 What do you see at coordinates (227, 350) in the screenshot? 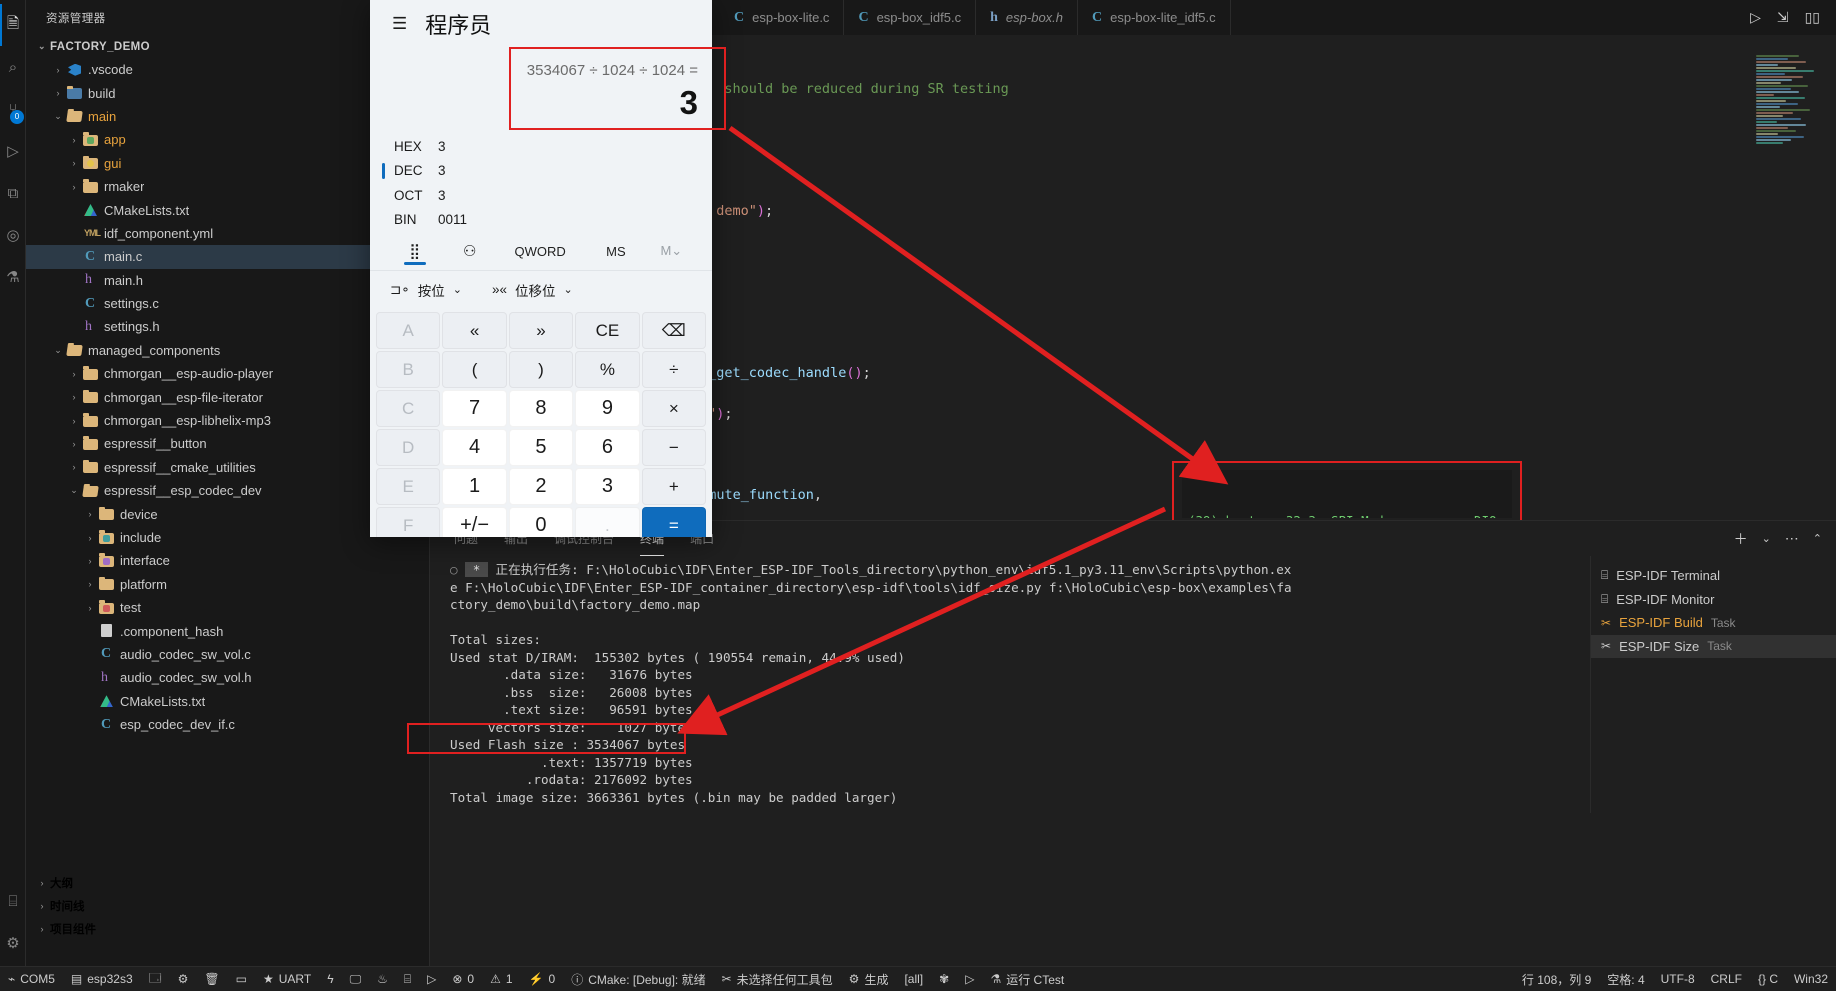
I see `tree-folder: ⌄ managed_components` at bounding box center [227, 350].